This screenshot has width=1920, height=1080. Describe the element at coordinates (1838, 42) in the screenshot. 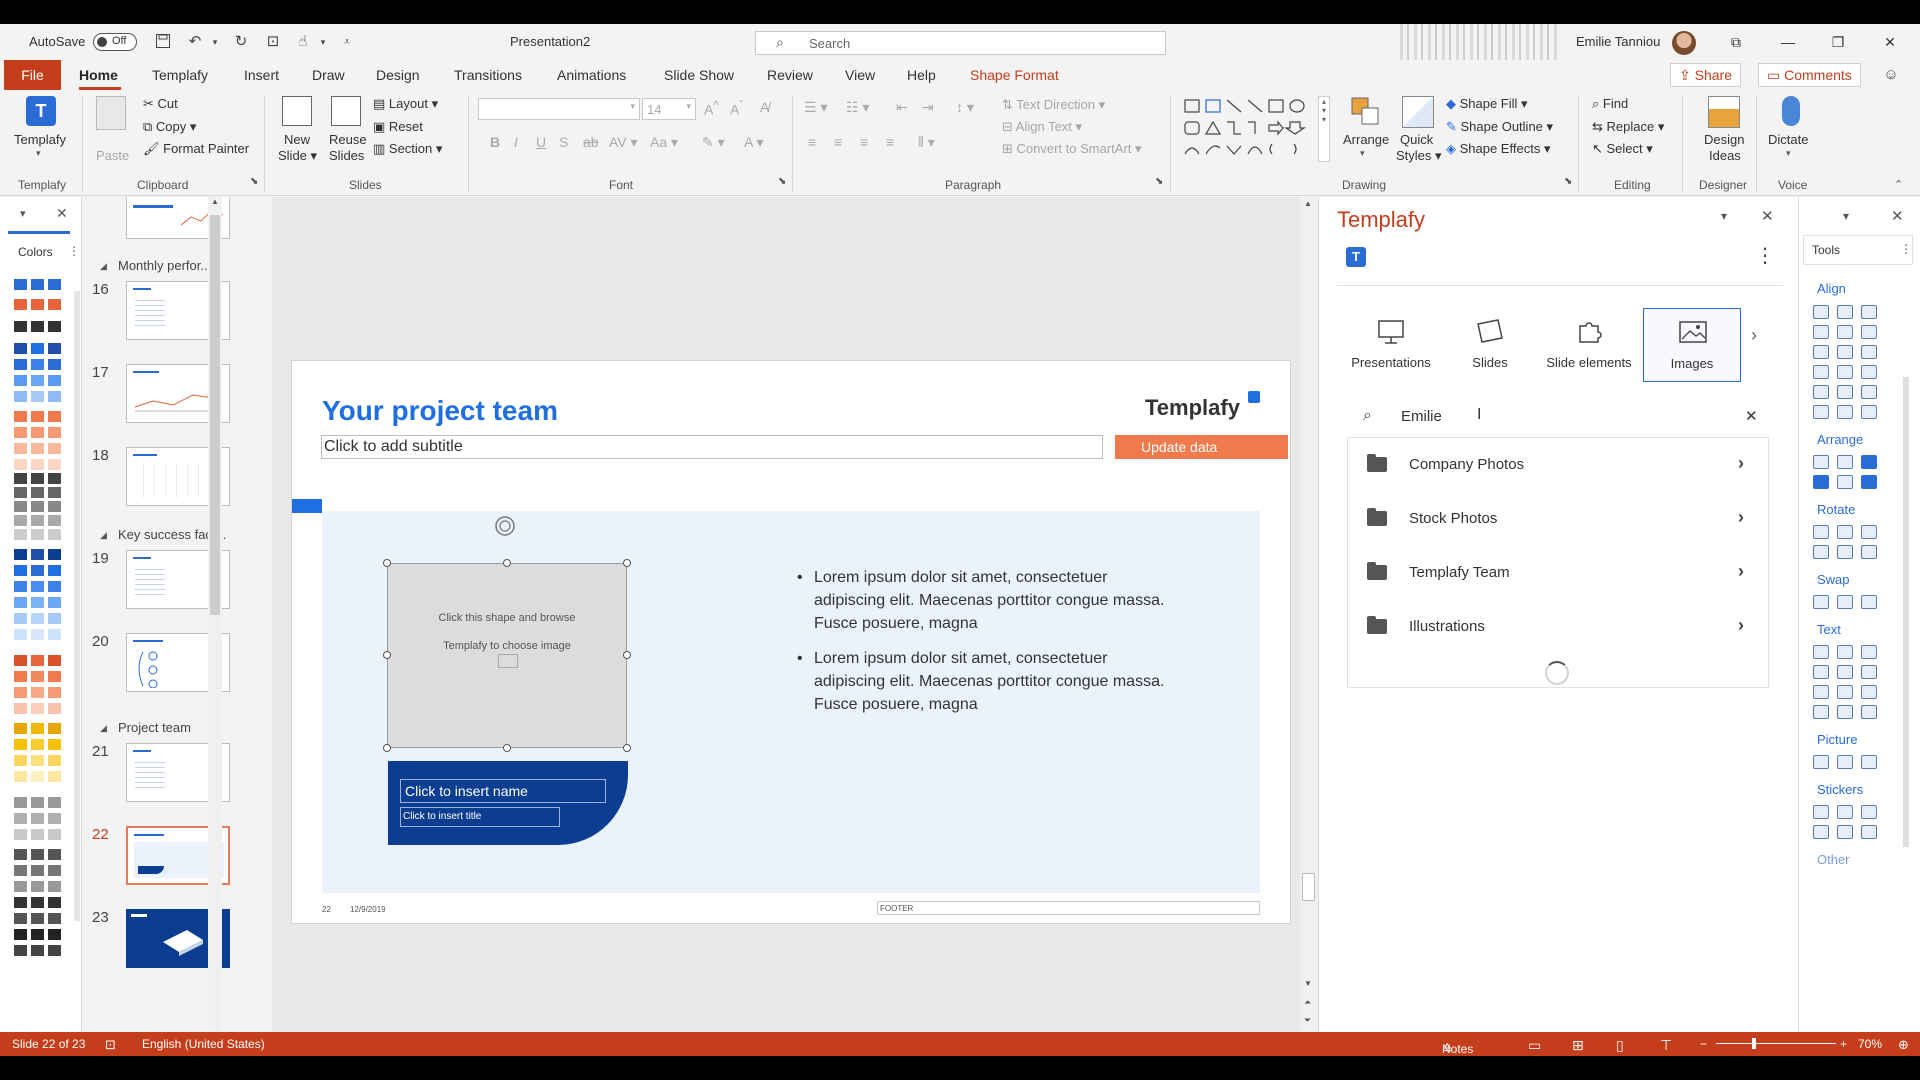

I see `restore-icon: ❐` at that location.